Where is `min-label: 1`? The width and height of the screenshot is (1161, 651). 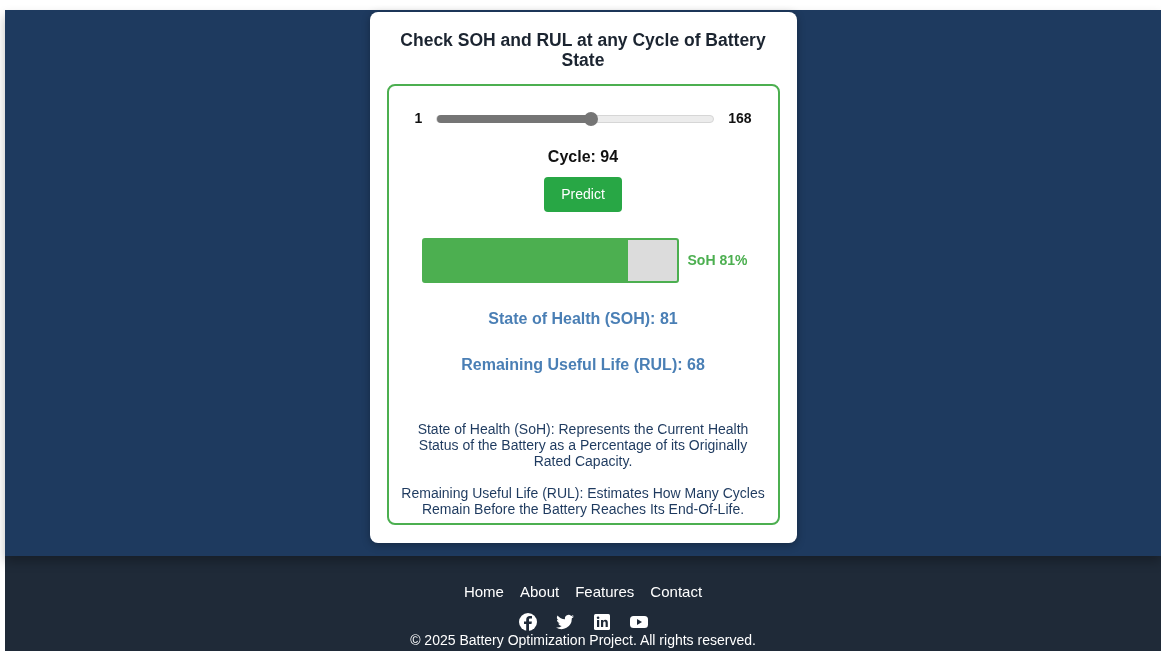 min-label: 1 is located at coordinates (418, 118).